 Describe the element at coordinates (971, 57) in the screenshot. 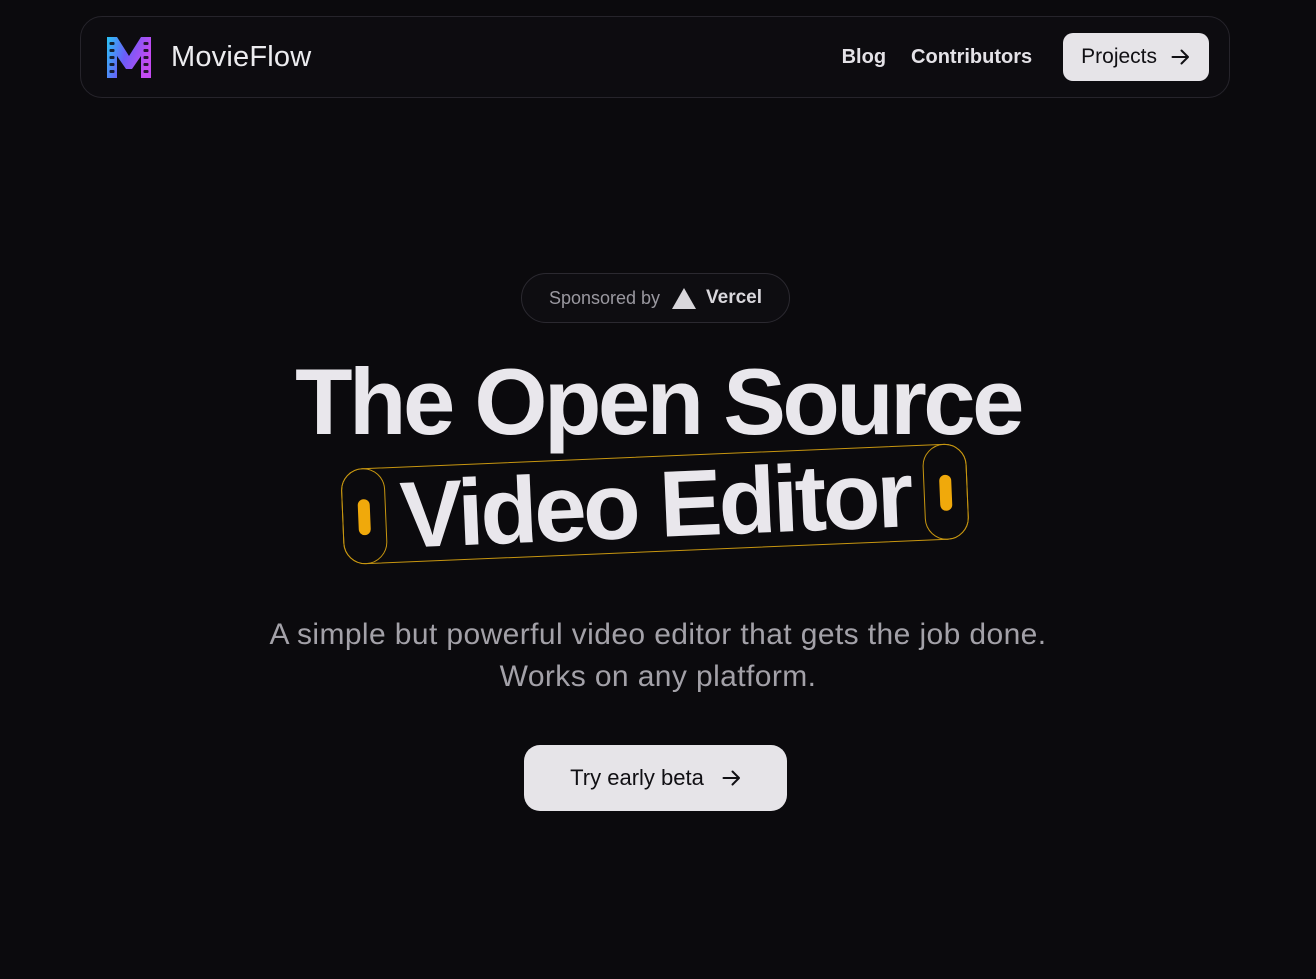

I see `nav-link-contributors: Contributors` at that location.